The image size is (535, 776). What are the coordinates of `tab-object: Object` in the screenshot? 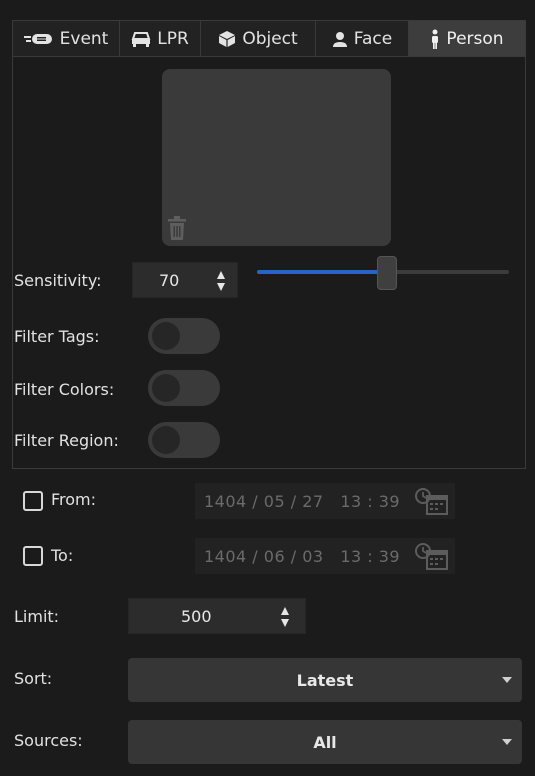 It's located at (257, 38).